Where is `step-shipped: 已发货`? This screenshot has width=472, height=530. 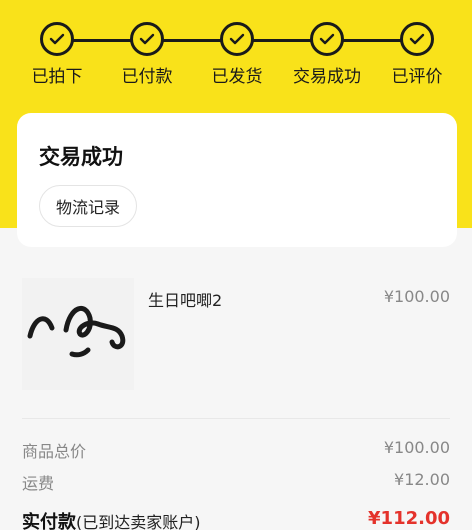 step-shipped: 已发货 is located at coordinates (237, 54).